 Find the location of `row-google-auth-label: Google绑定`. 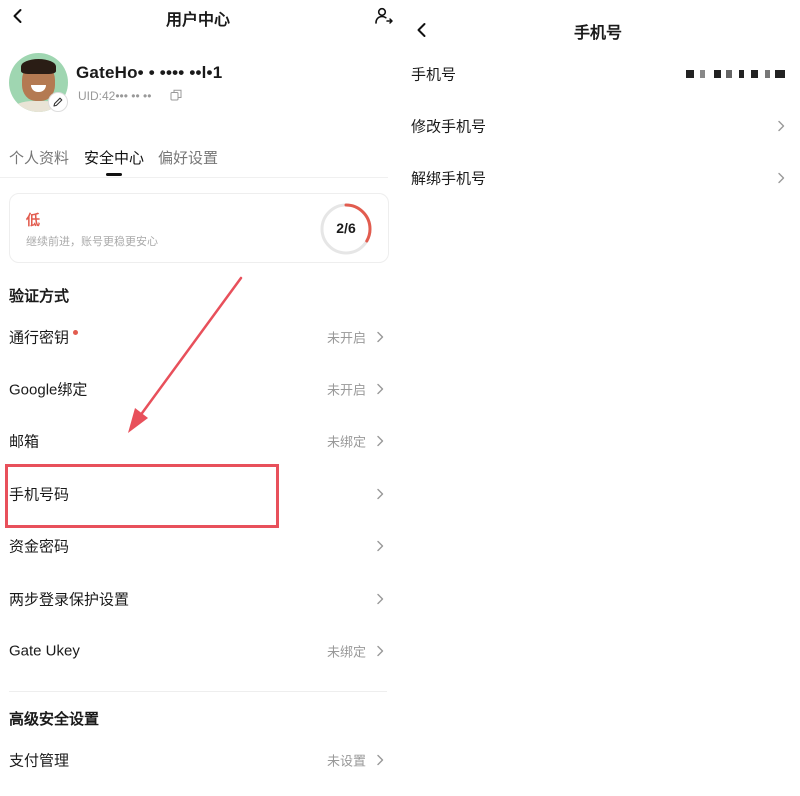

row-google-auth-label: Google绑定 is located at coordinates (48, 390).